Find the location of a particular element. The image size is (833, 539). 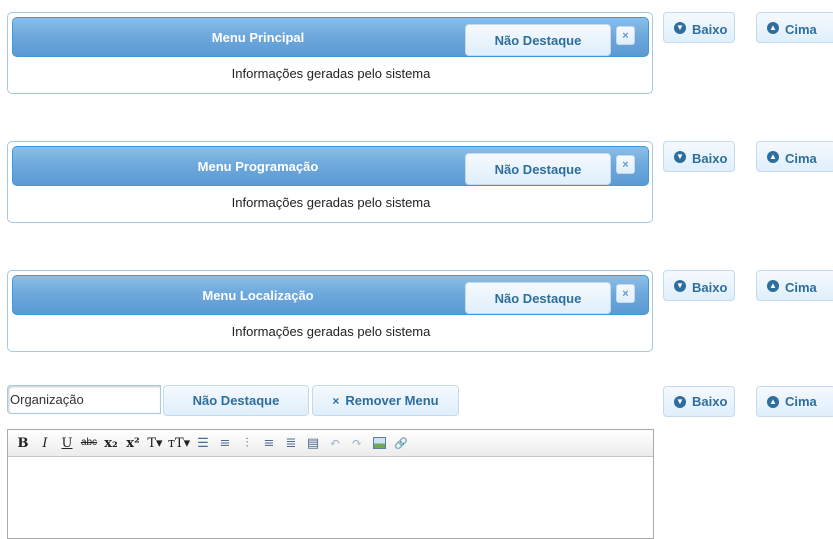

superscript-icon: x² is located at coordinates (133, 443).